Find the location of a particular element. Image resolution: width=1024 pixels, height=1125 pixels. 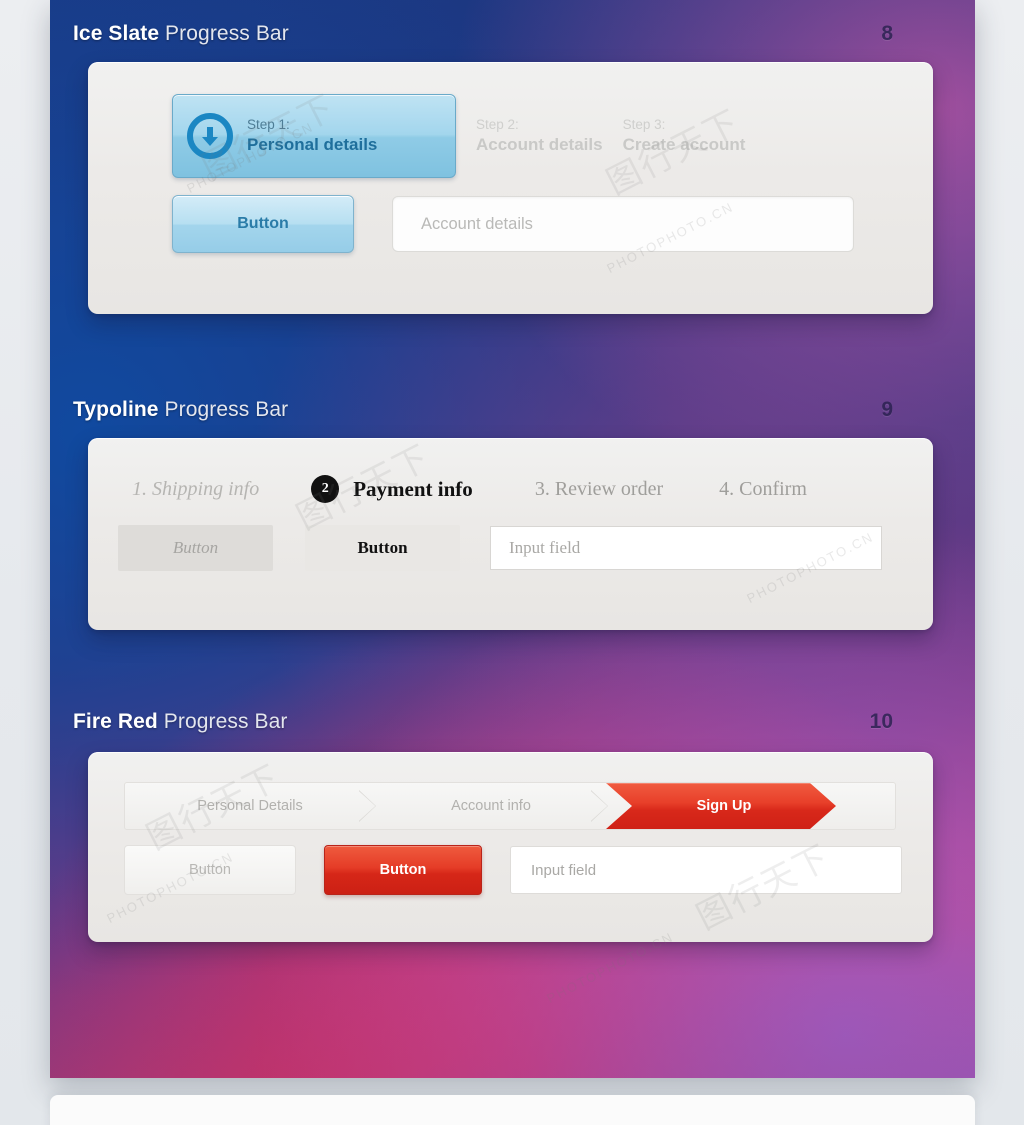

fire-crumb-1: Personal Details is located at coordinates (250, 806).